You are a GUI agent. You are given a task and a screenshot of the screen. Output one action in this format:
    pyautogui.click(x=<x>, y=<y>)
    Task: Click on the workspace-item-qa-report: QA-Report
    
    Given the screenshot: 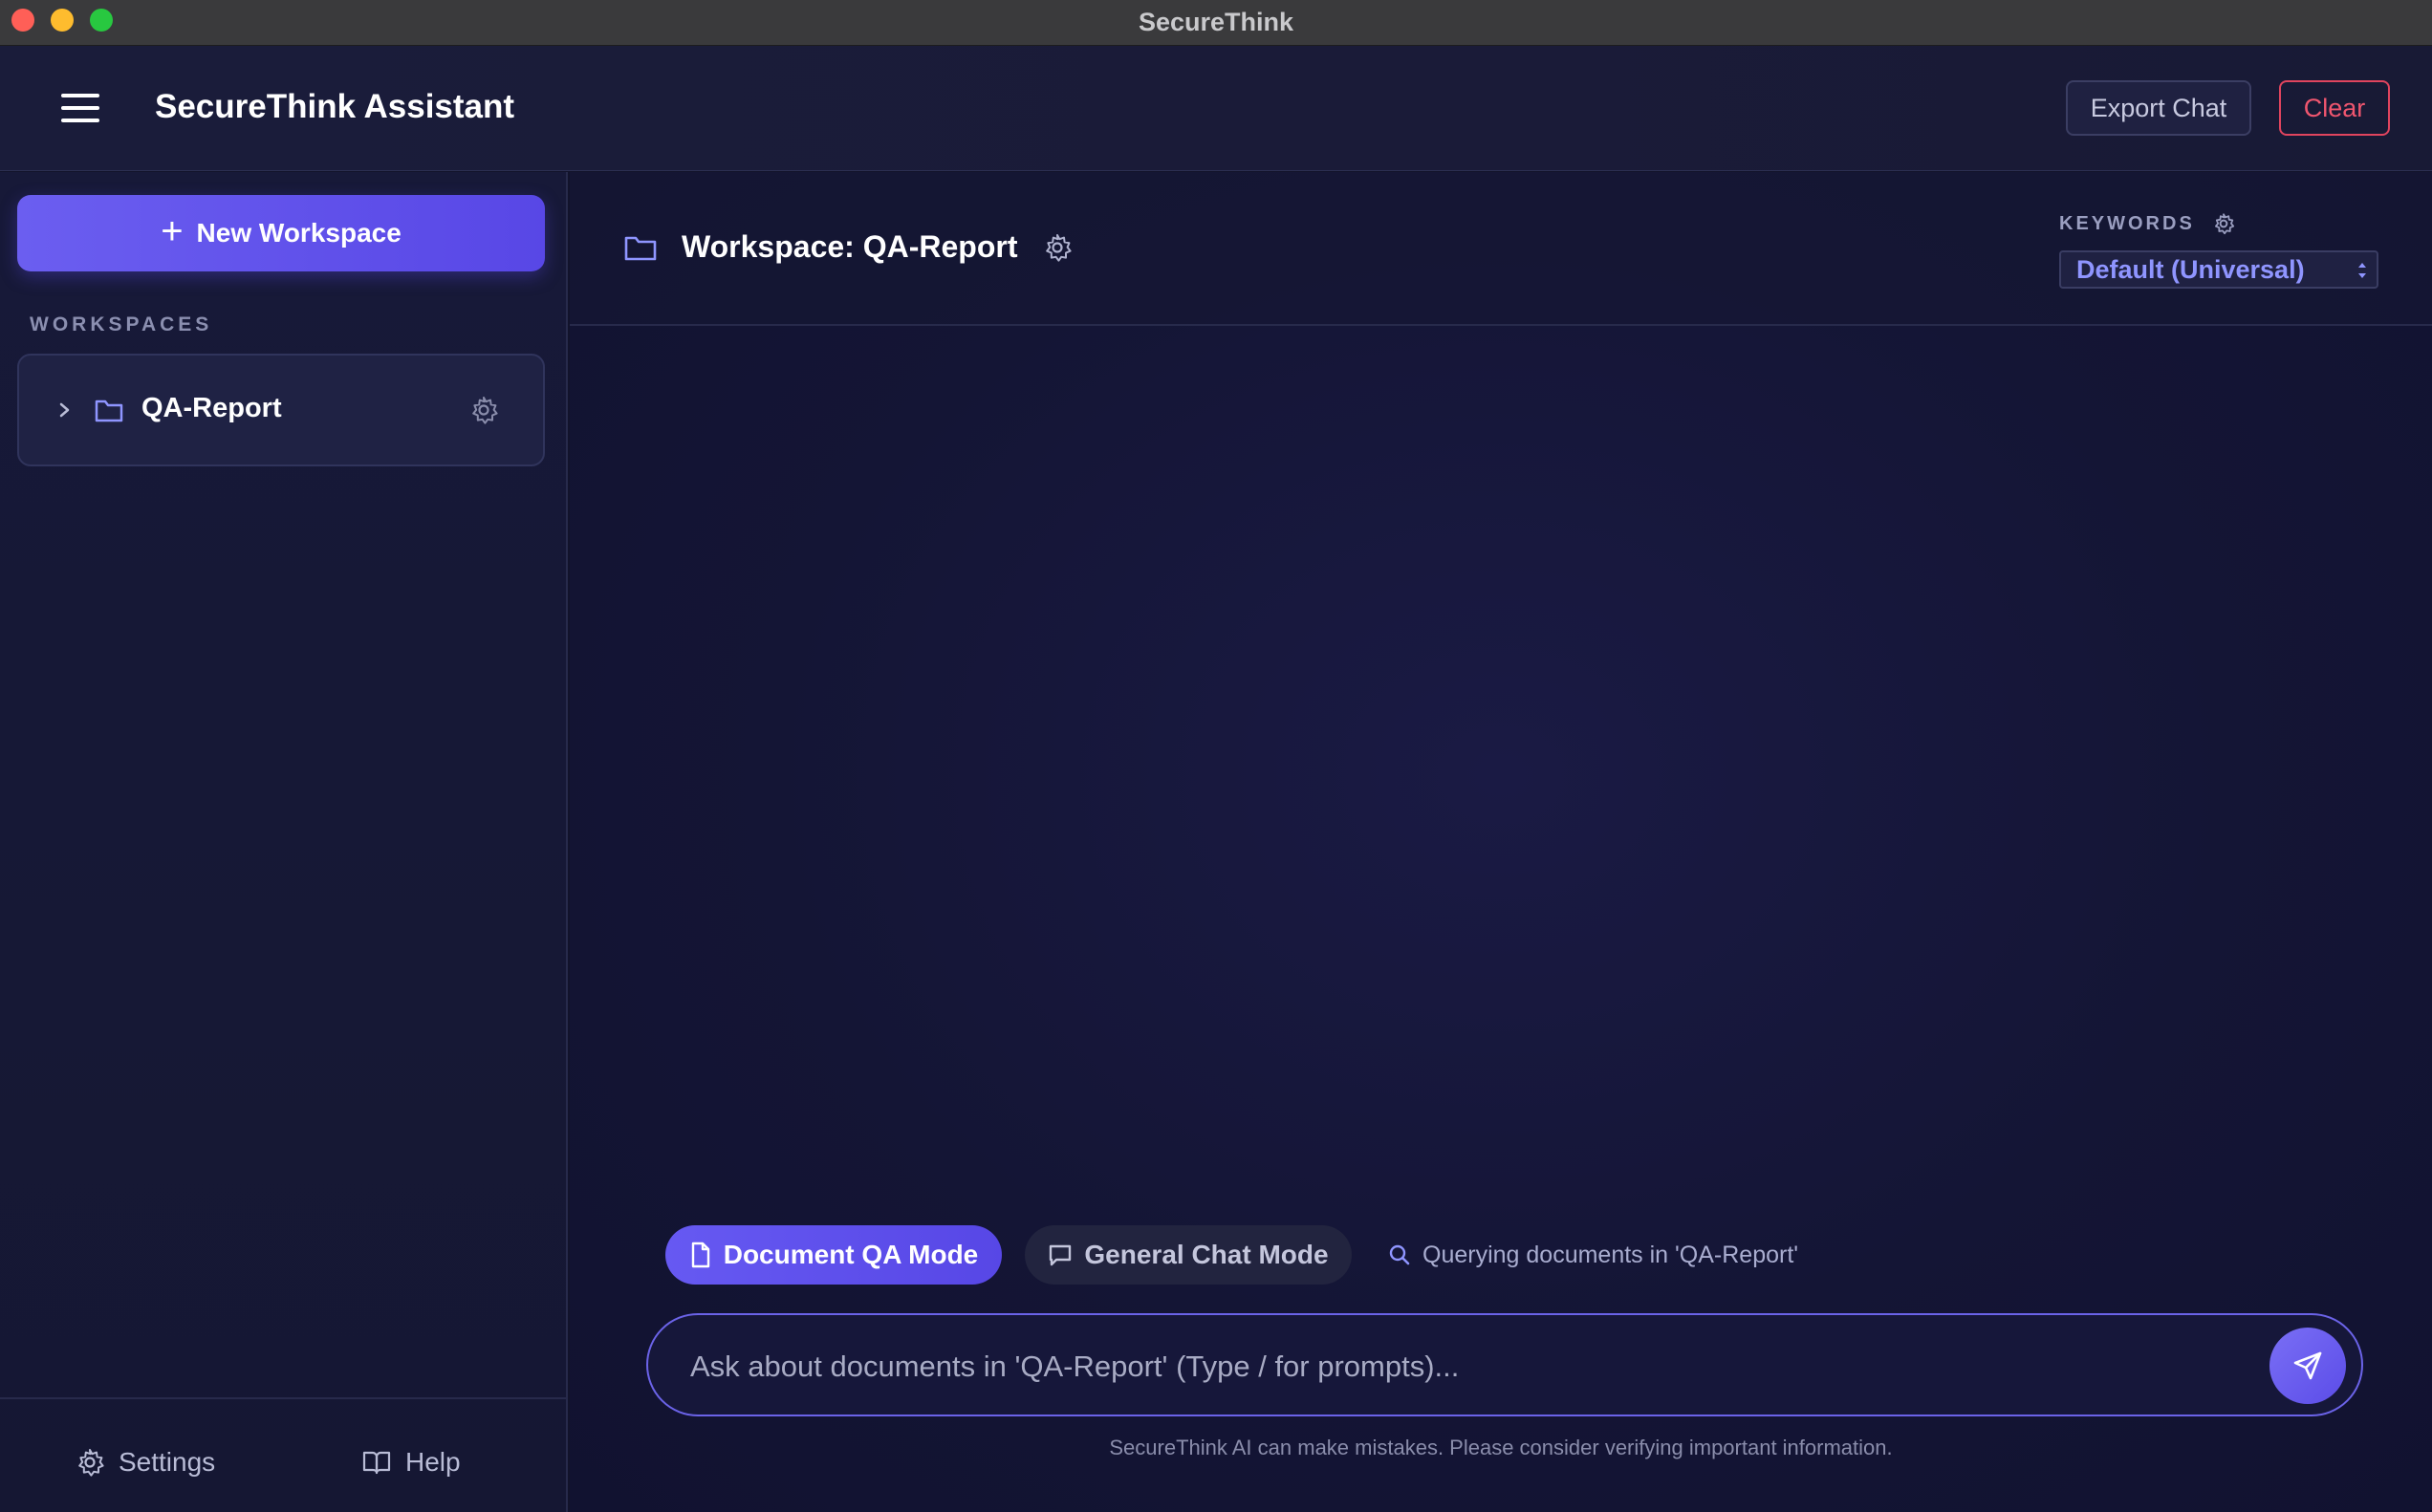 What is the action you would take?
    pyautogui.click(x=281, y=410)
    